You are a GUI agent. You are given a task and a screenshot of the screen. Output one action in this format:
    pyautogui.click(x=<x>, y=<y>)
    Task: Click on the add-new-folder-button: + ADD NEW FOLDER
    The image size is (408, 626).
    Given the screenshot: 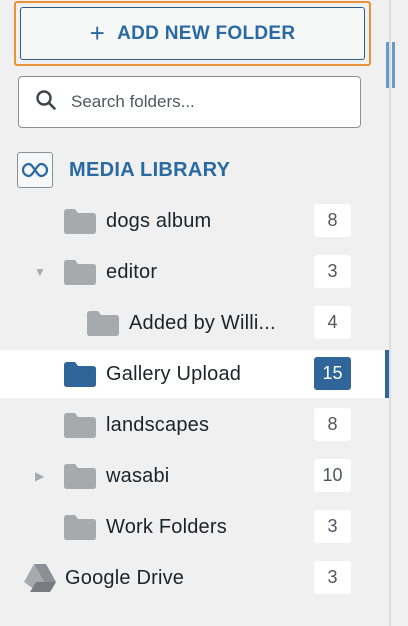 What is the action you would take?
    pyautogui.click(x=192, y=33)
    